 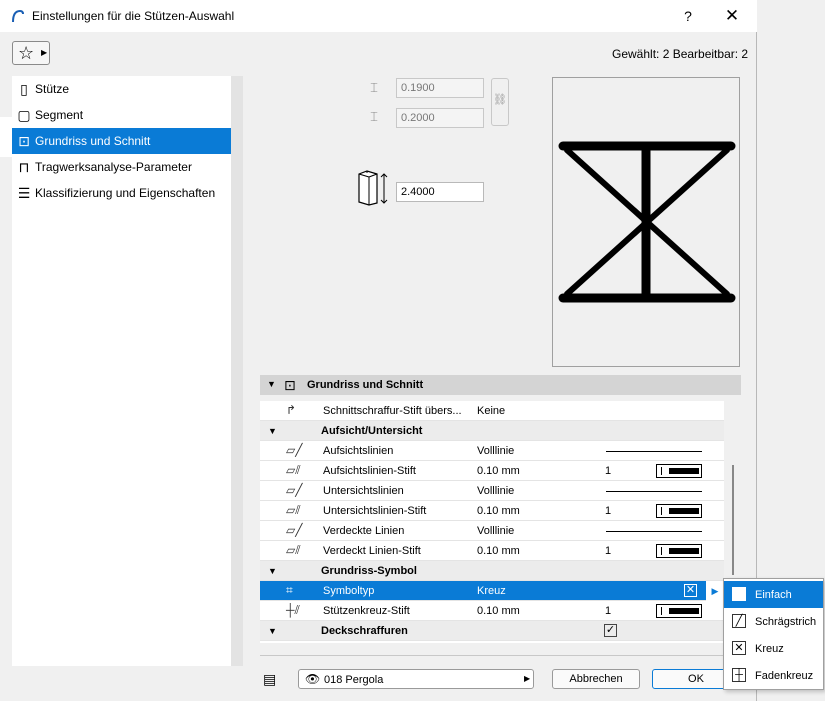 I want to click on column-cross-symbol, so click(x=647, y=222).